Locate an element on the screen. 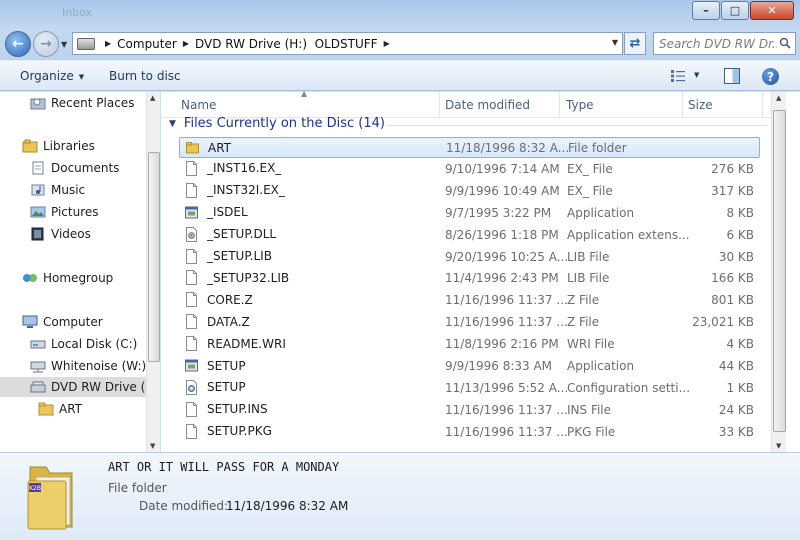 Image resolution: width=800 pixels, height=540 pixels. breadcrumb-dvd-drive: DVD RW Drive (H:) OLDSTUFF is located at coordinates (286, 44).